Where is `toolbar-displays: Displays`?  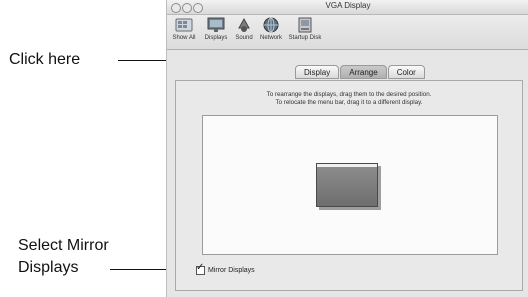 toolbar-displays: Displays is located at coordinates (216, 29).